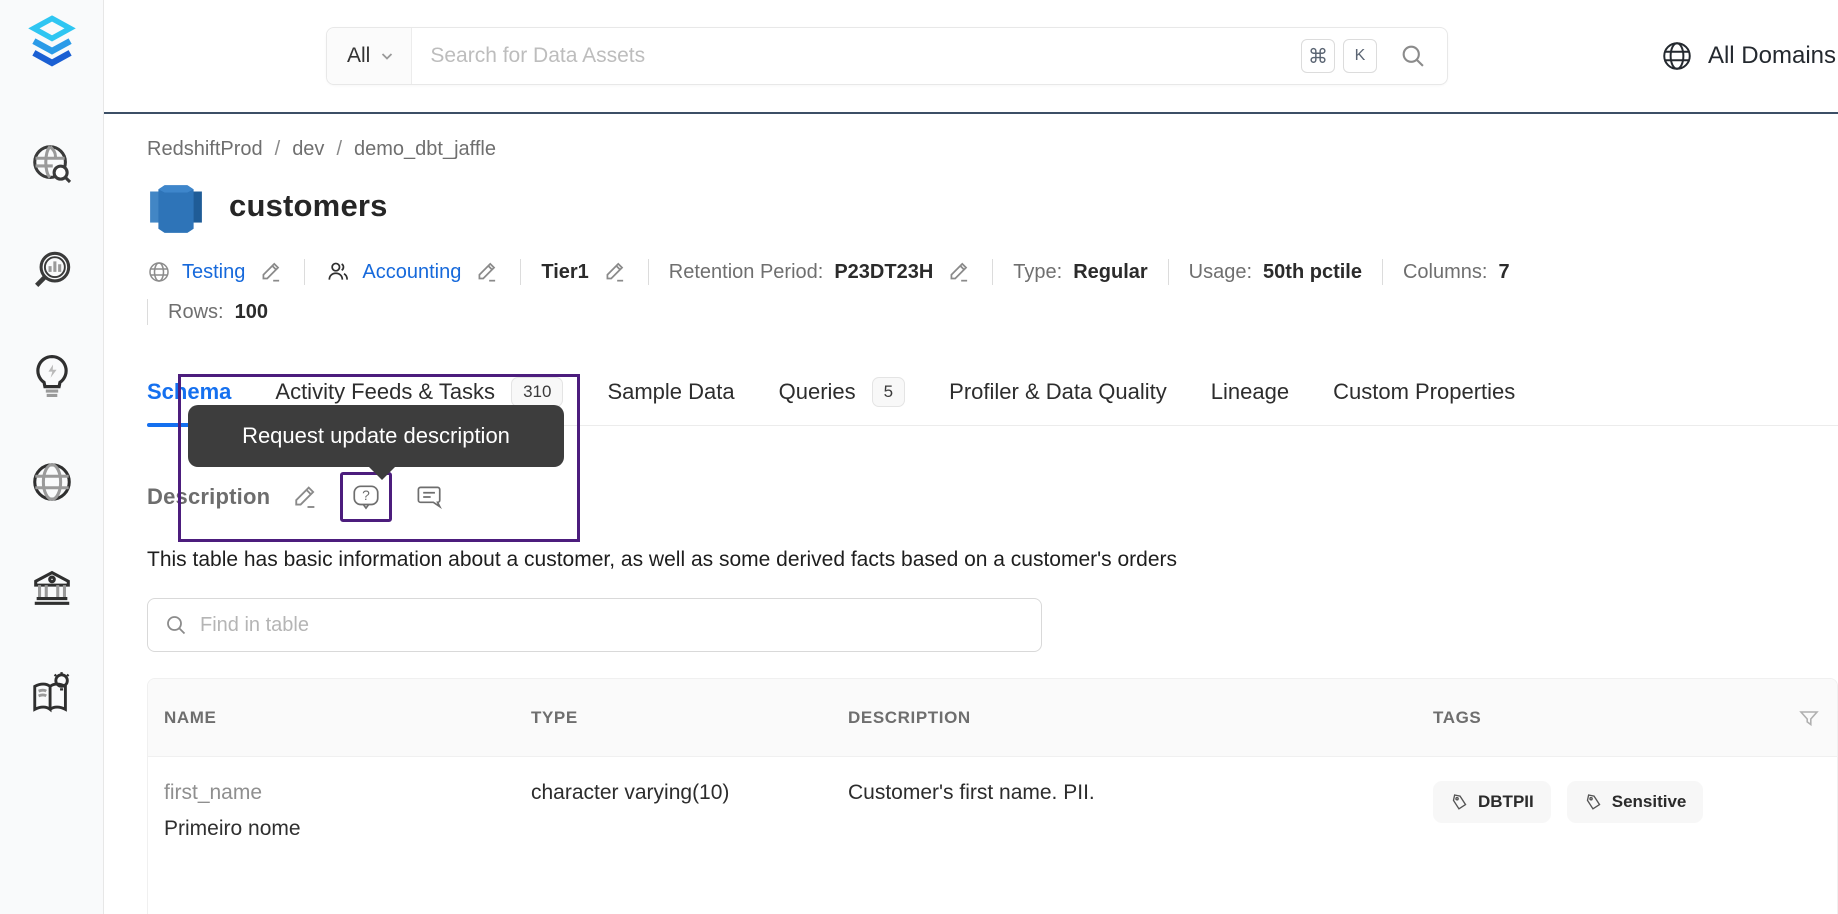 This screenshot has width=1838, height=914. I want to click on globe-icon, so click(52, 482).